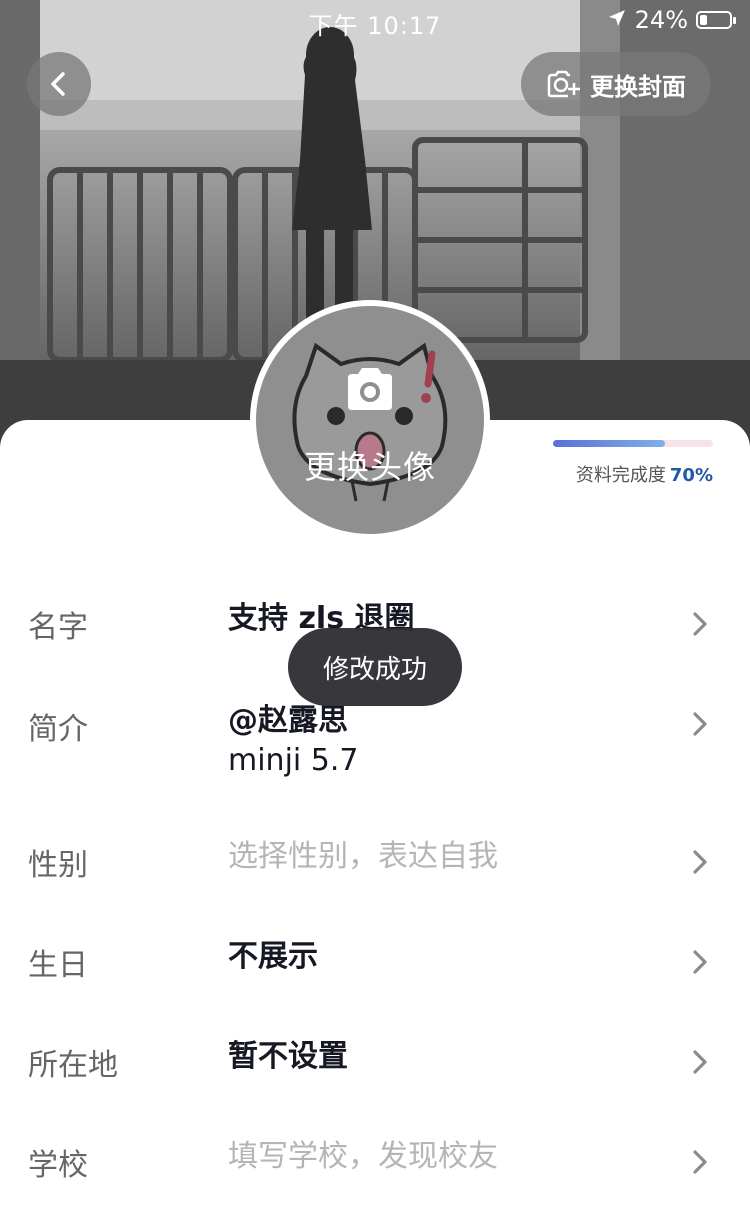 This screenshot has height=1215, width=750. What do you see at coordinates (370, 389) in the screenshot?
I see `camera-icon` at bounding box center [370, 389].